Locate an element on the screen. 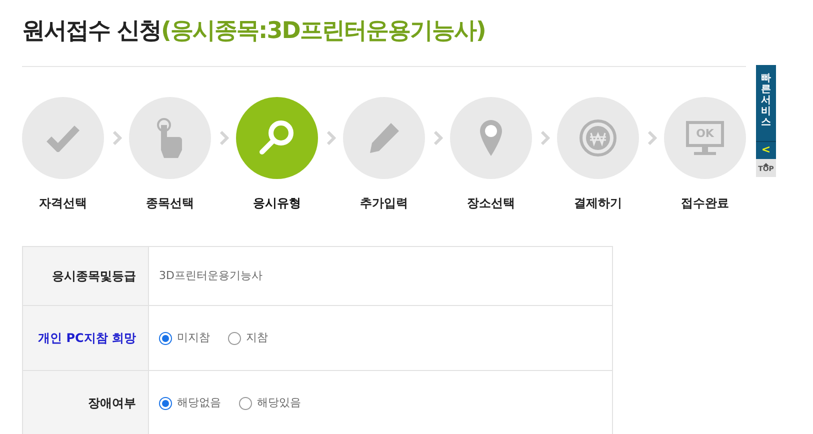 Image resolution: width=813 pixels, height=434 pixels. step-label: 장소선택 is located at coordinates (491, 203).